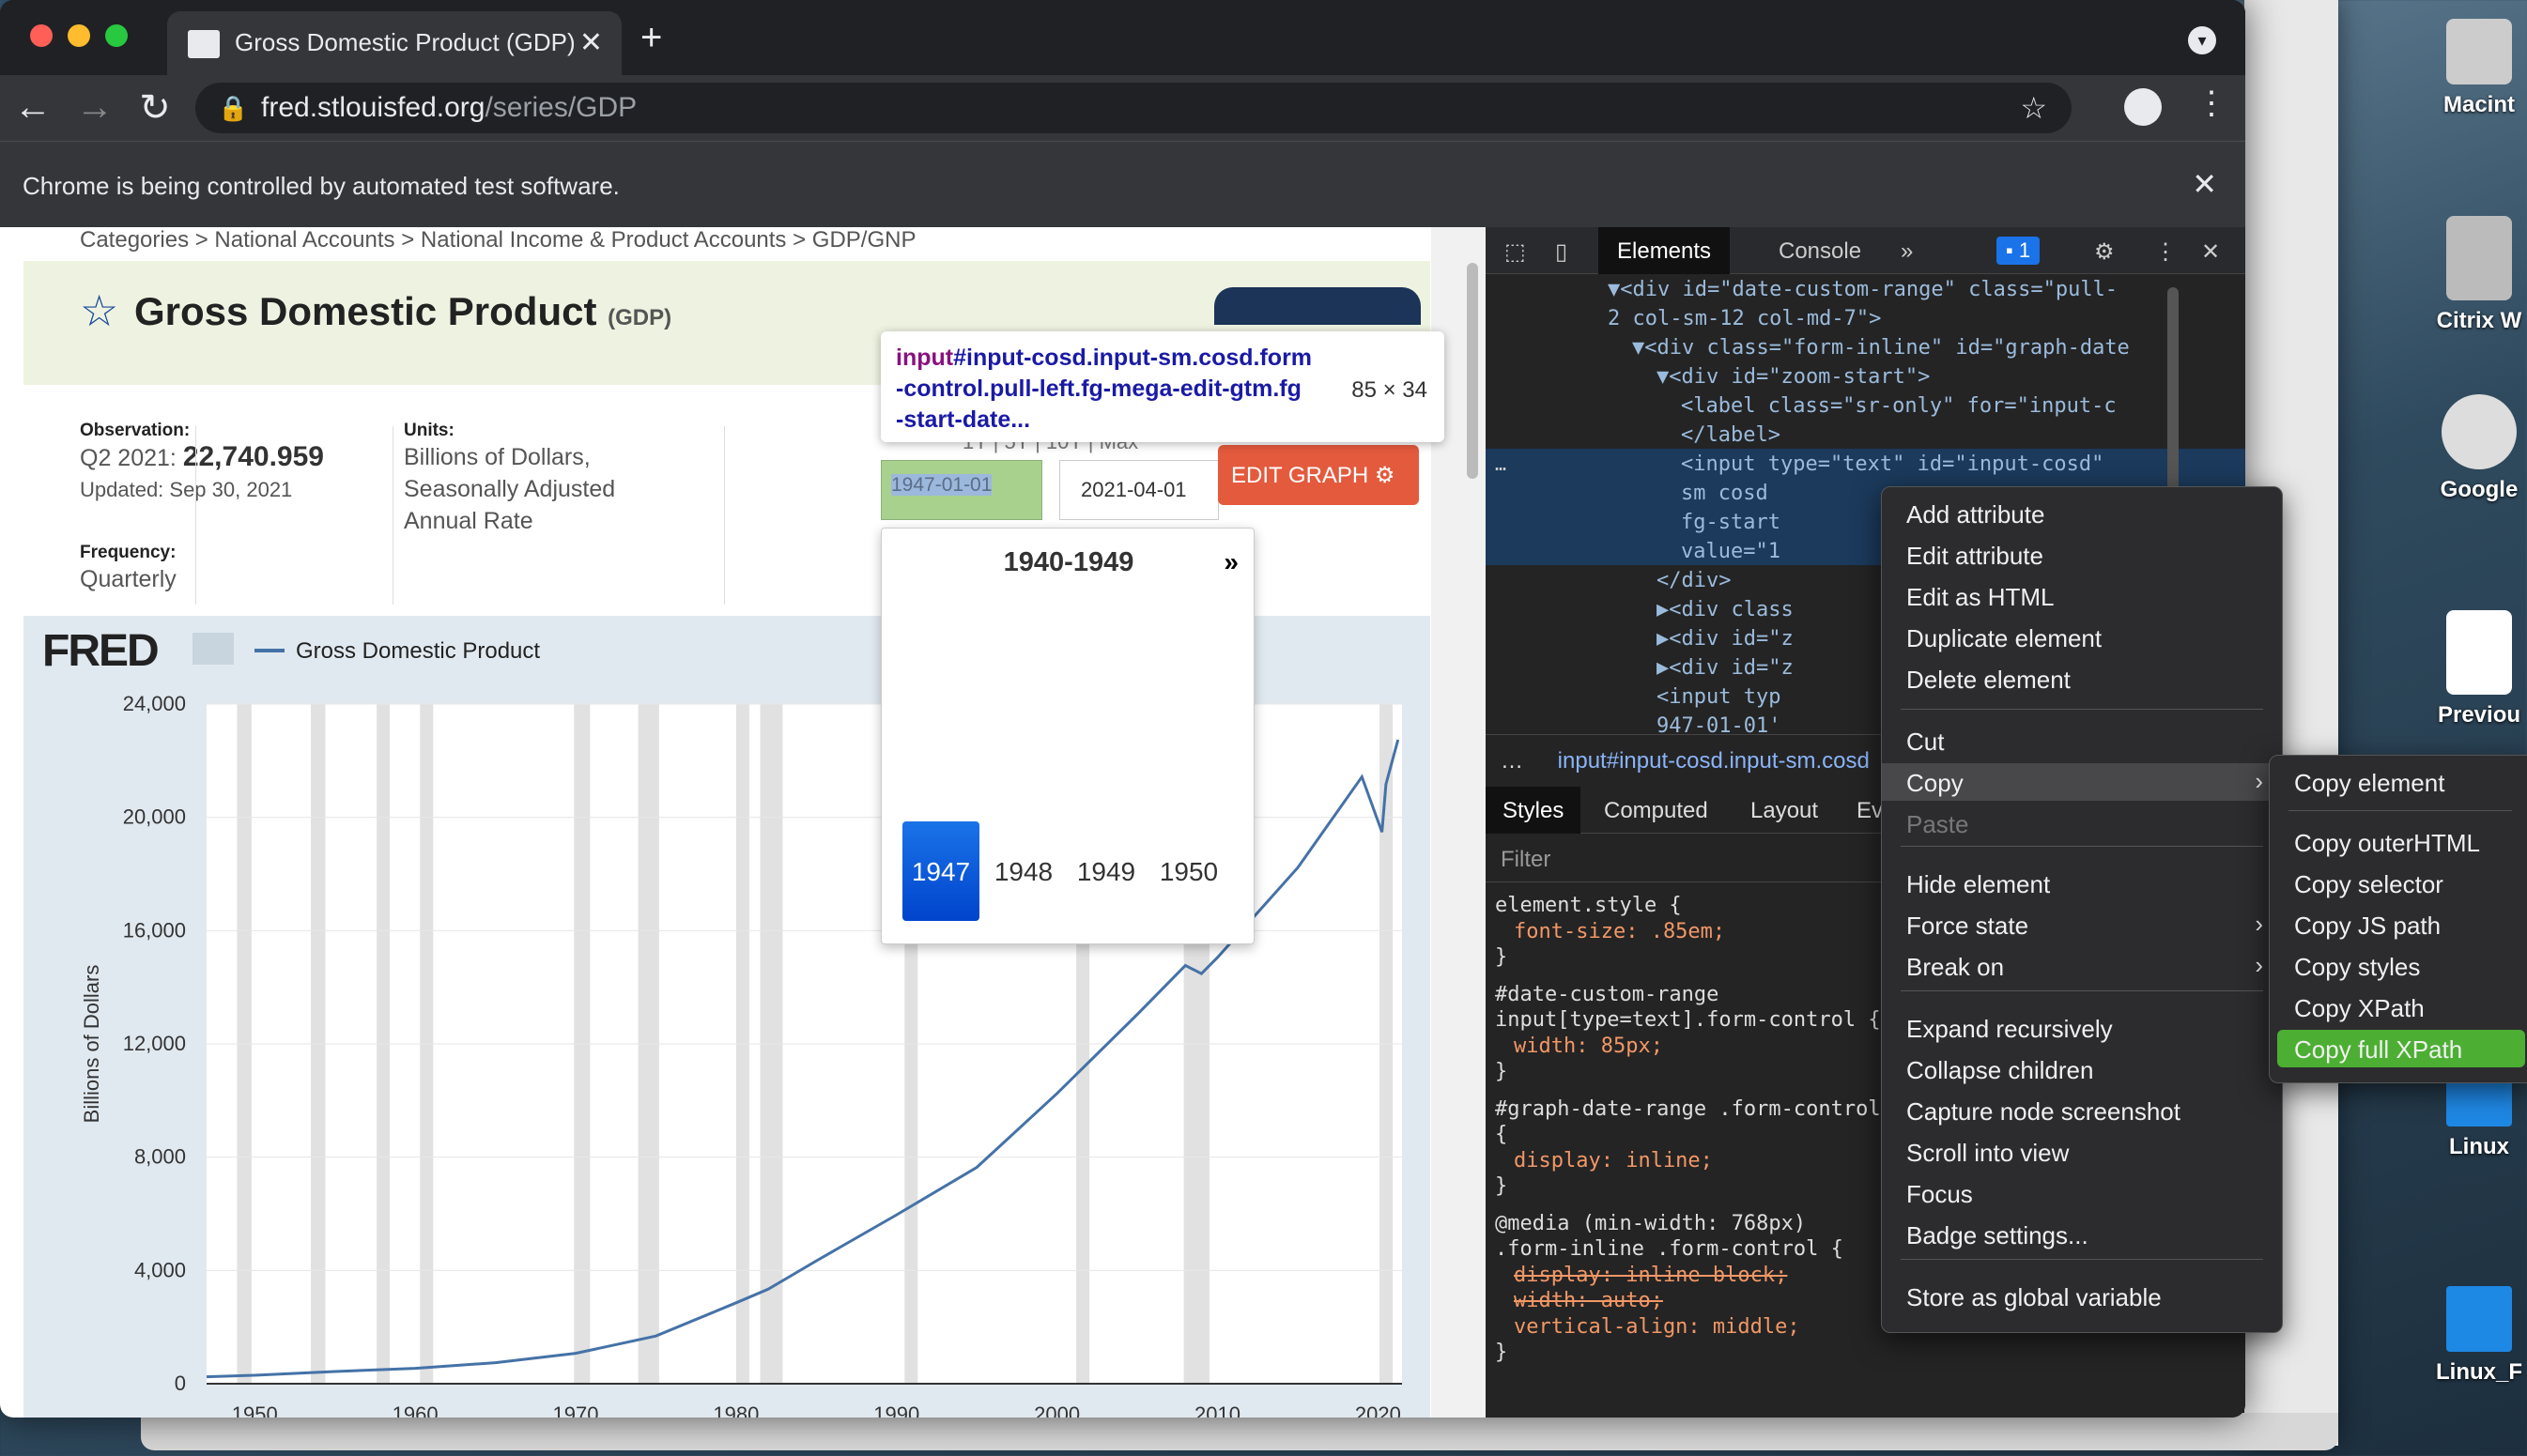 The height and width of the screenshot is (1456, 2527). Describe the element at coordinates (2475, 68) in the screenshot. I see `desktop-icon-macintosh: Macint` at that location.